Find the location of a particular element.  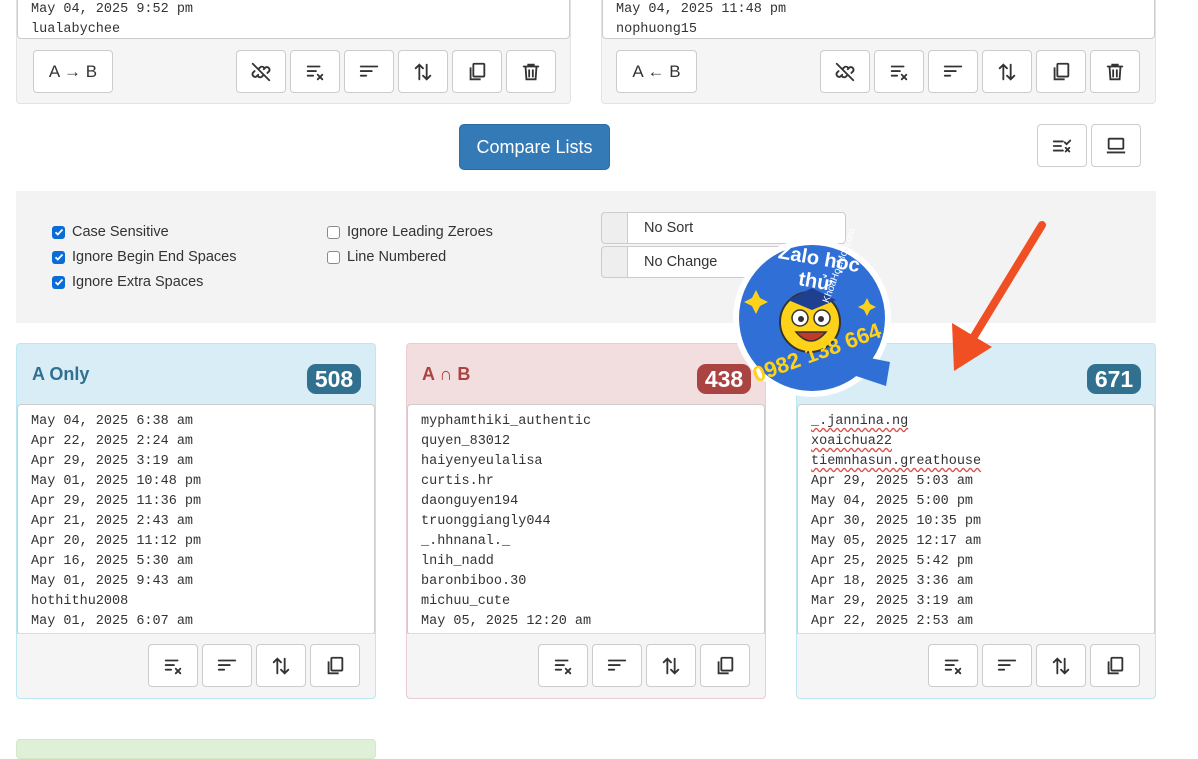

list-line: quyen_83012 is located at coordinates (466, 441).